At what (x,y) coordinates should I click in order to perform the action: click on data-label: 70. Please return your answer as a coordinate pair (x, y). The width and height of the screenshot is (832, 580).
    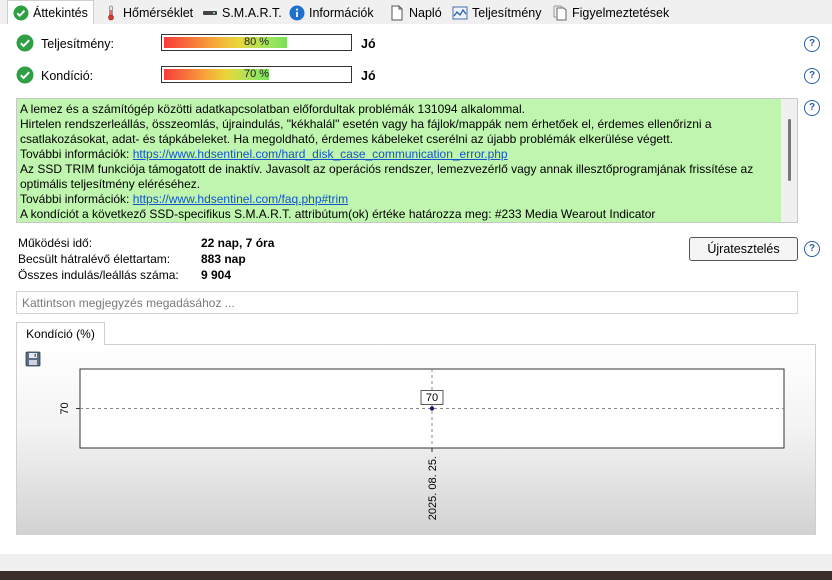
    Looking at the image, I should click on (432, 398).